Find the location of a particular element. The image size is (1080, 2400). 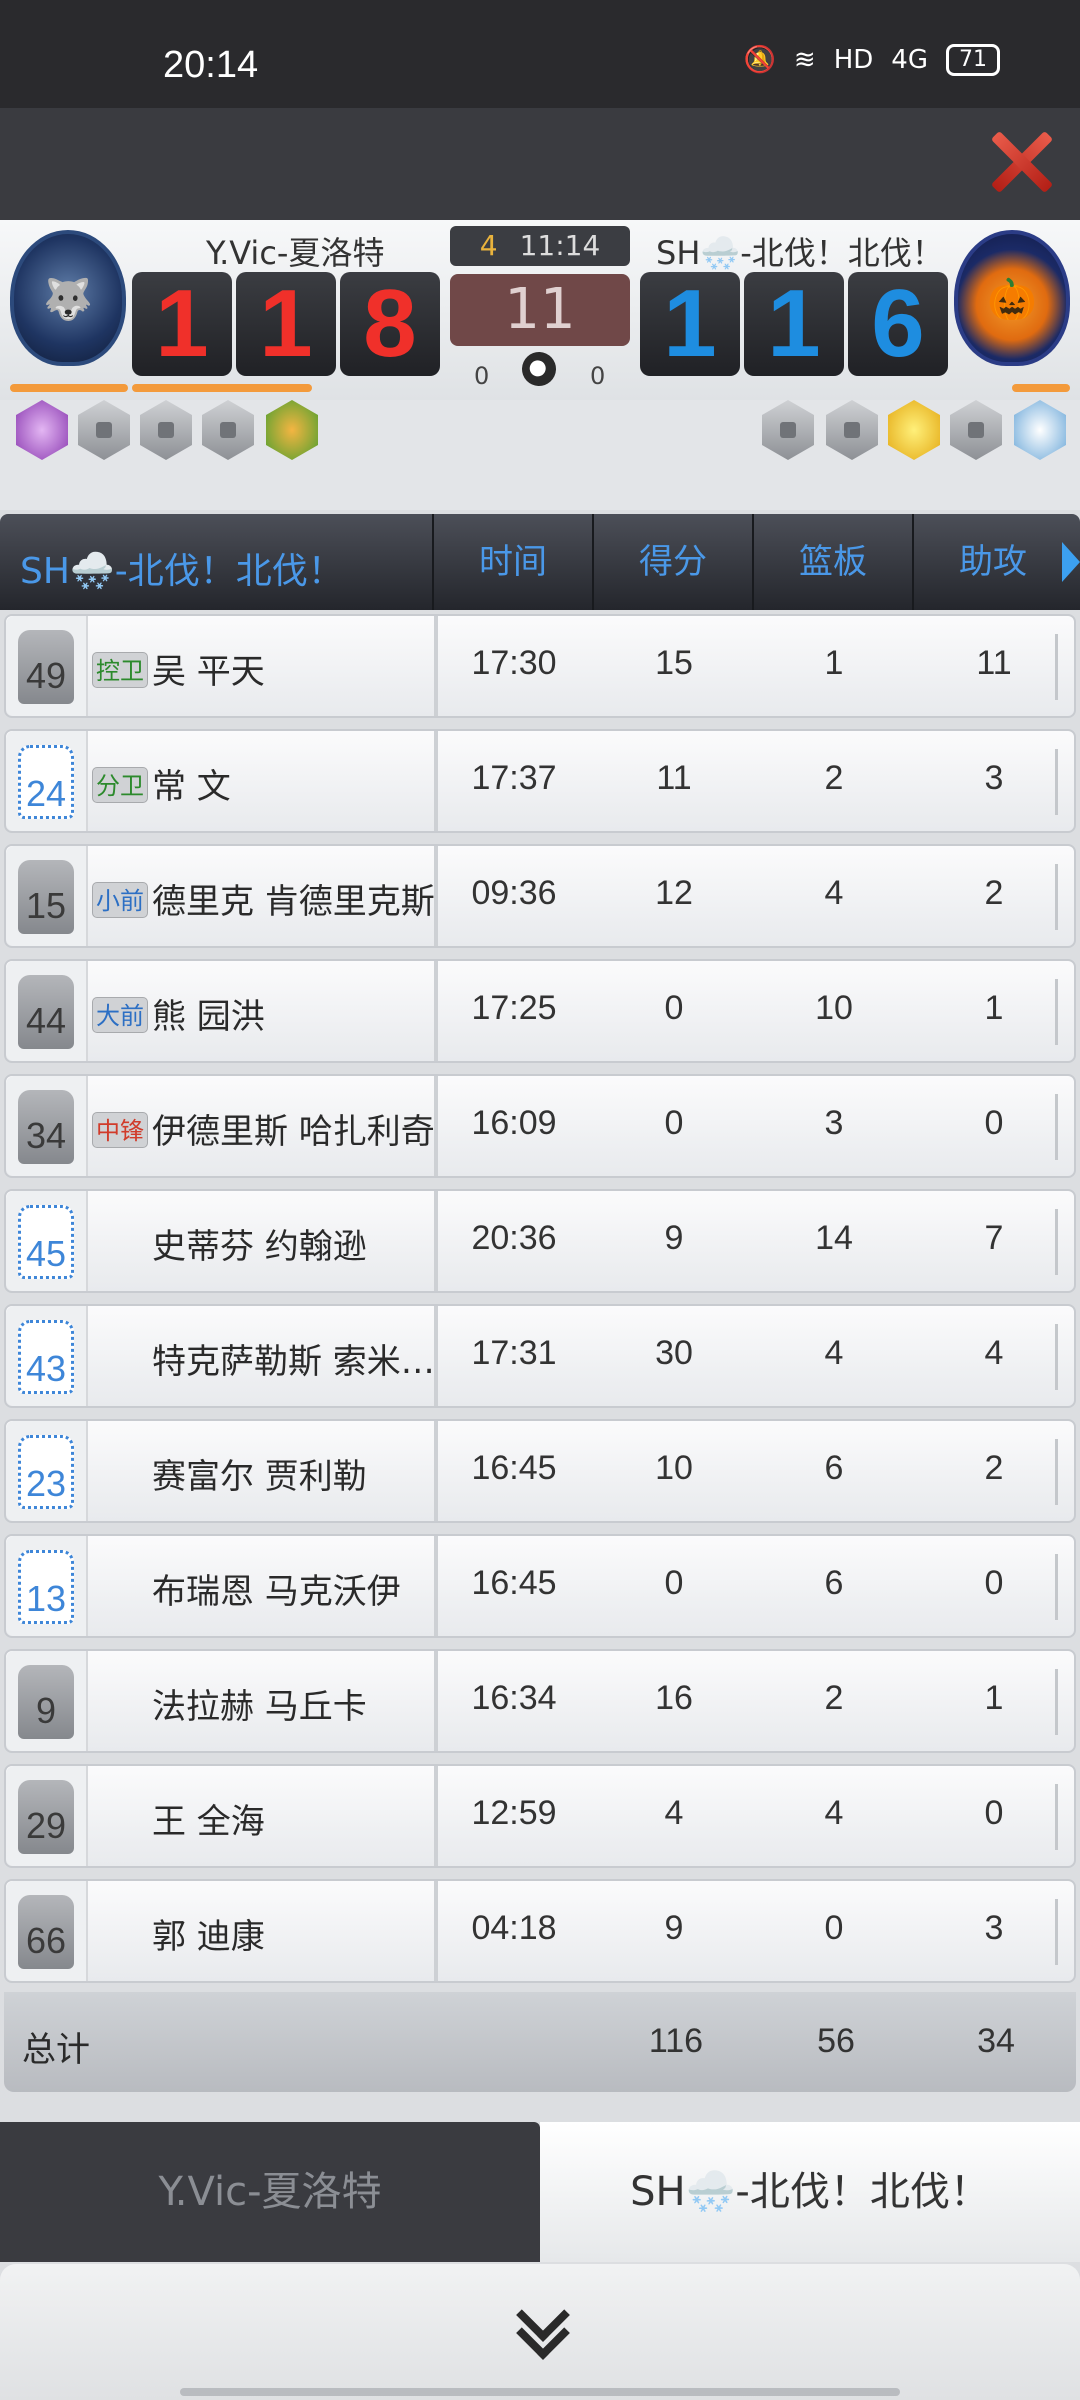

table-row: 66 郭 迪康 04:18 9 0 3 is located at coordinates (540, 1931).